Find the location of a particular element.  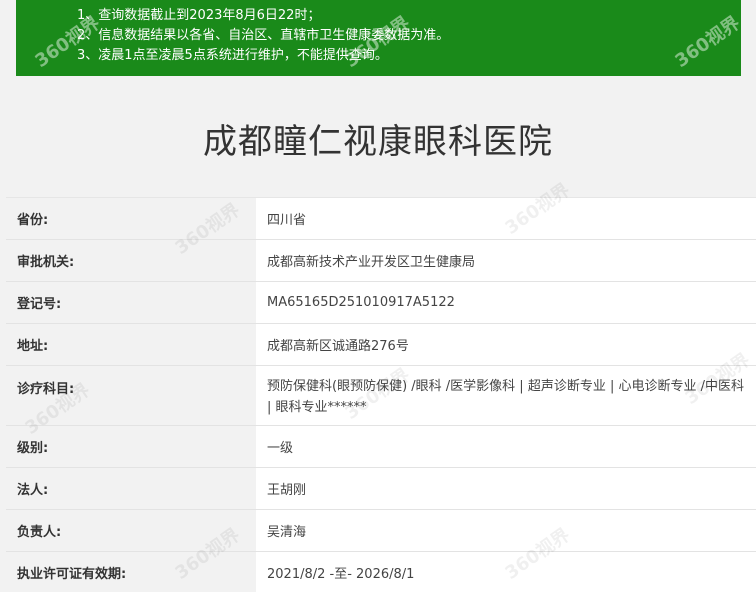

row-value: 成都高新技术产业开发区卫生健康局 is located at coordinates (506, 260).